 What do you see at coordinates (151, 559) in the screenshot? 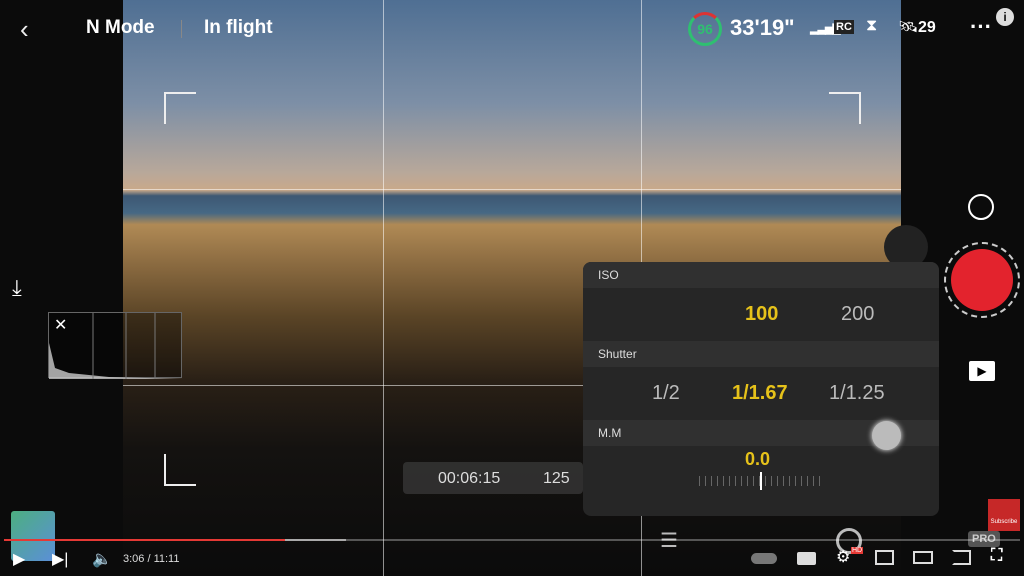
I see `video-time: 3:06 / 11:11` at bounding box center [151, 559].